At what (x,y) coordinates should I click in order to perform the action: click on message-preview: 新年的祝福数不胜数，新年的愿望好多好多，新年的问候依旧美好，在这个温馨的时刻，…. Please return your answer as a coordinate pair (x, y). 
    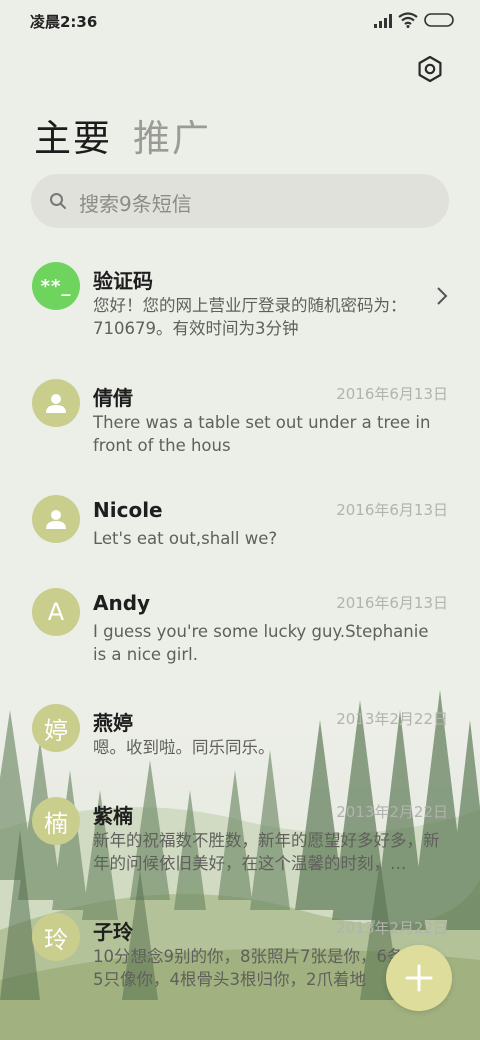
    Looking at the image, I should click on (266, 852).